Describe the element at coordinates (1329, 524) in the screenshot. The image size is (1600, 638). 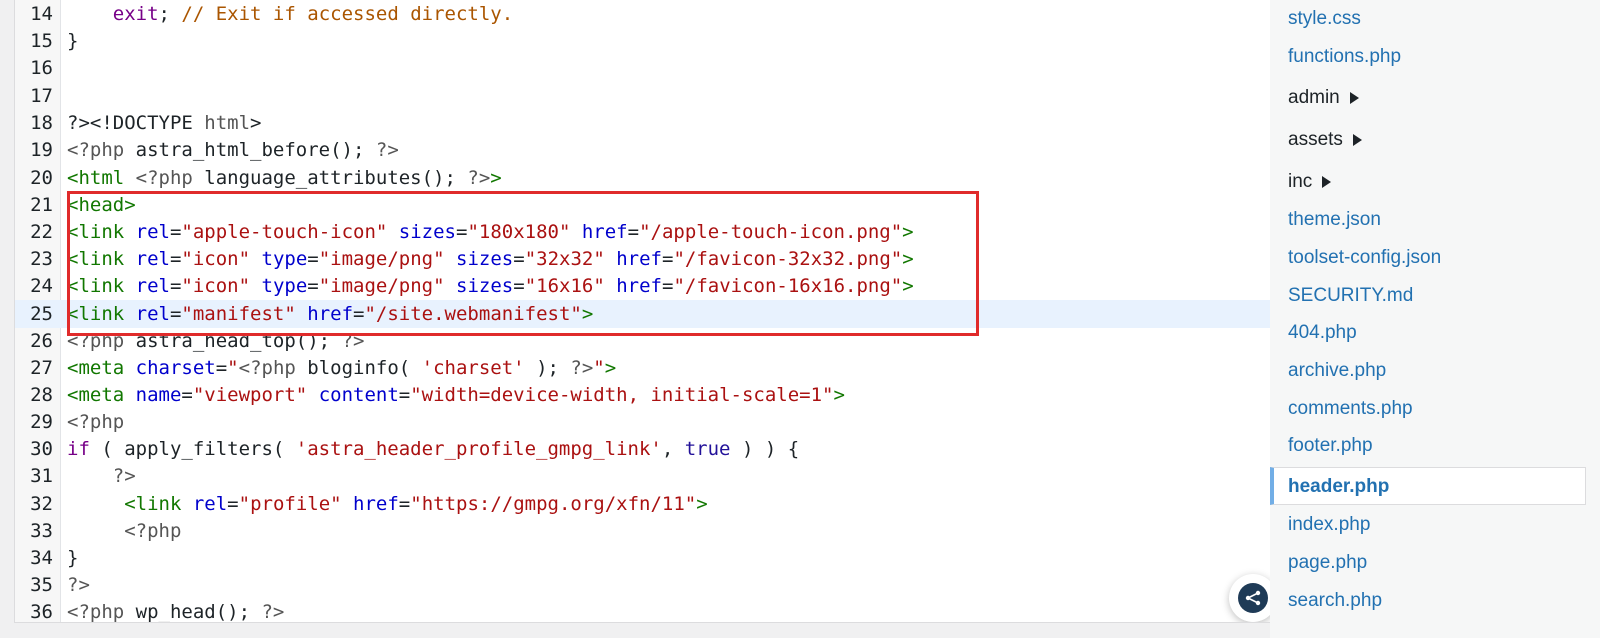
I see `file-label: index.php` at that location.